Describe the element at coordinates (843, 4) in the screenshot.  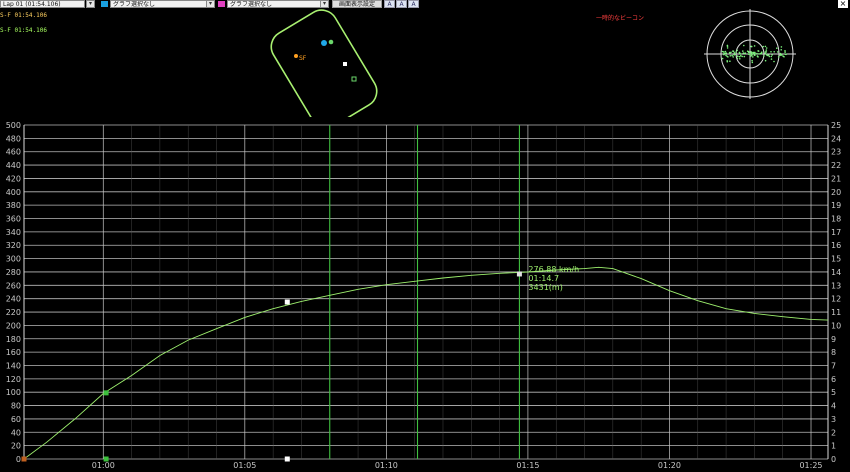
I see `close-icon: ×` at that location.